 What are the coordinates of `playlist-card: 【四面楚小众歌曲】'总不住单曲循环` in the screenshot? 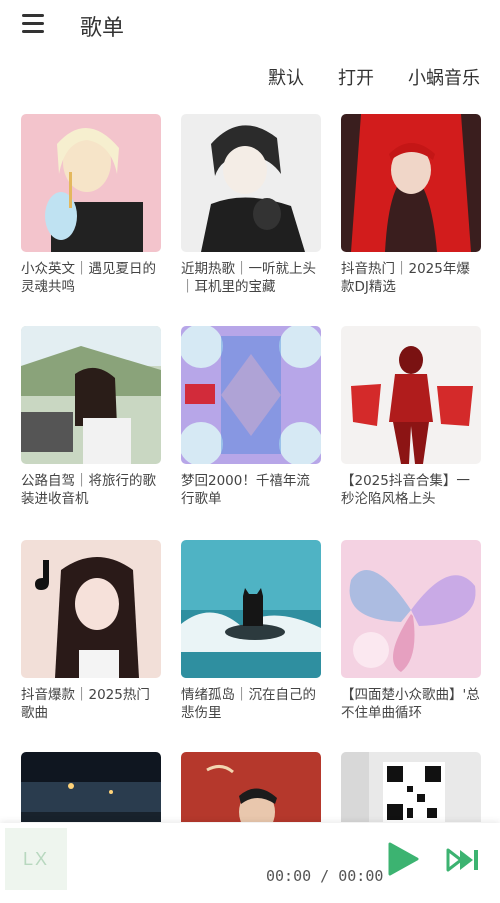 It's located at (411, 631).